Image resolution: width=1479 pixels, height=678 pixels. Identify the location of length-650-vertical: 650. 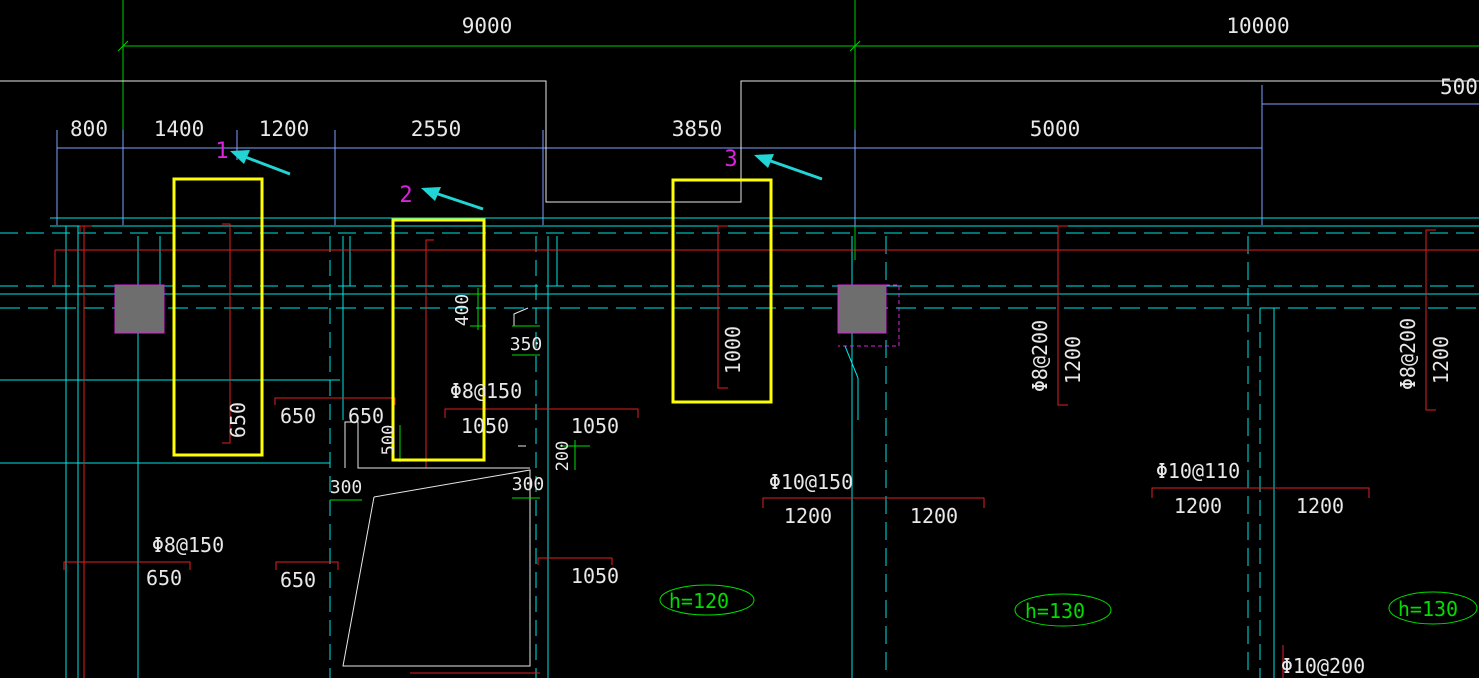
(238, 420).